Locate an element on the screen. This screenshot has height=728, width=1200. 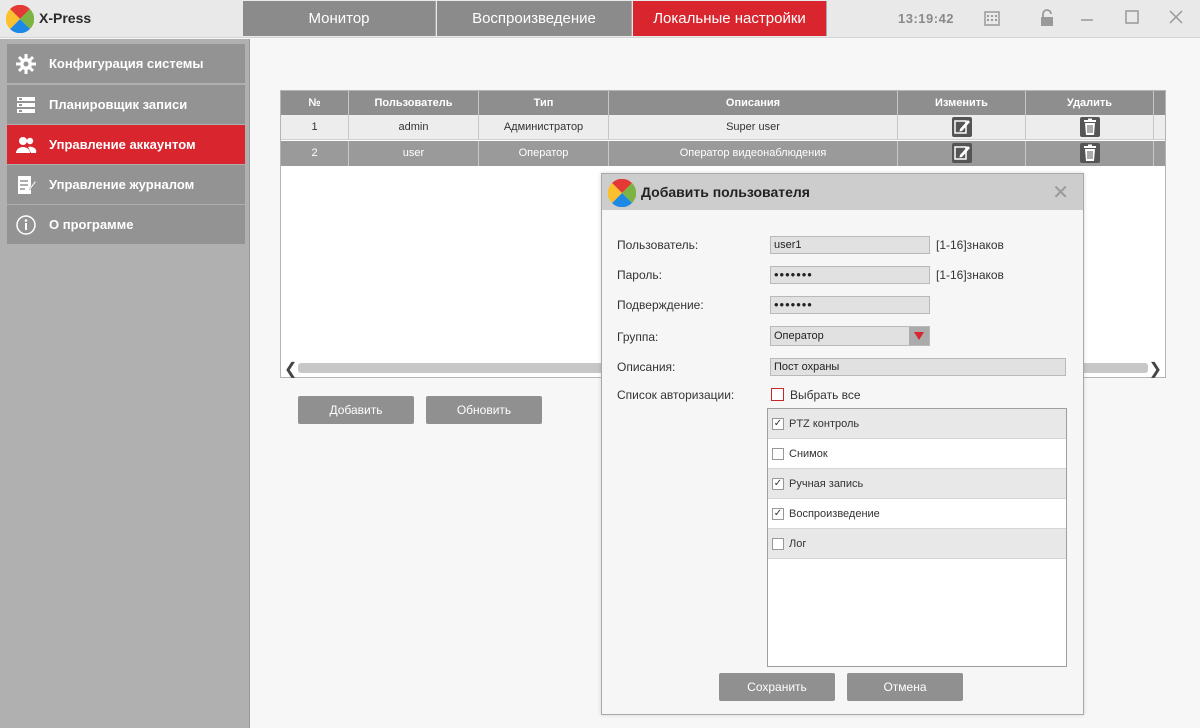
sidebar-item-about: О программе is located at coordinates (126, 224).